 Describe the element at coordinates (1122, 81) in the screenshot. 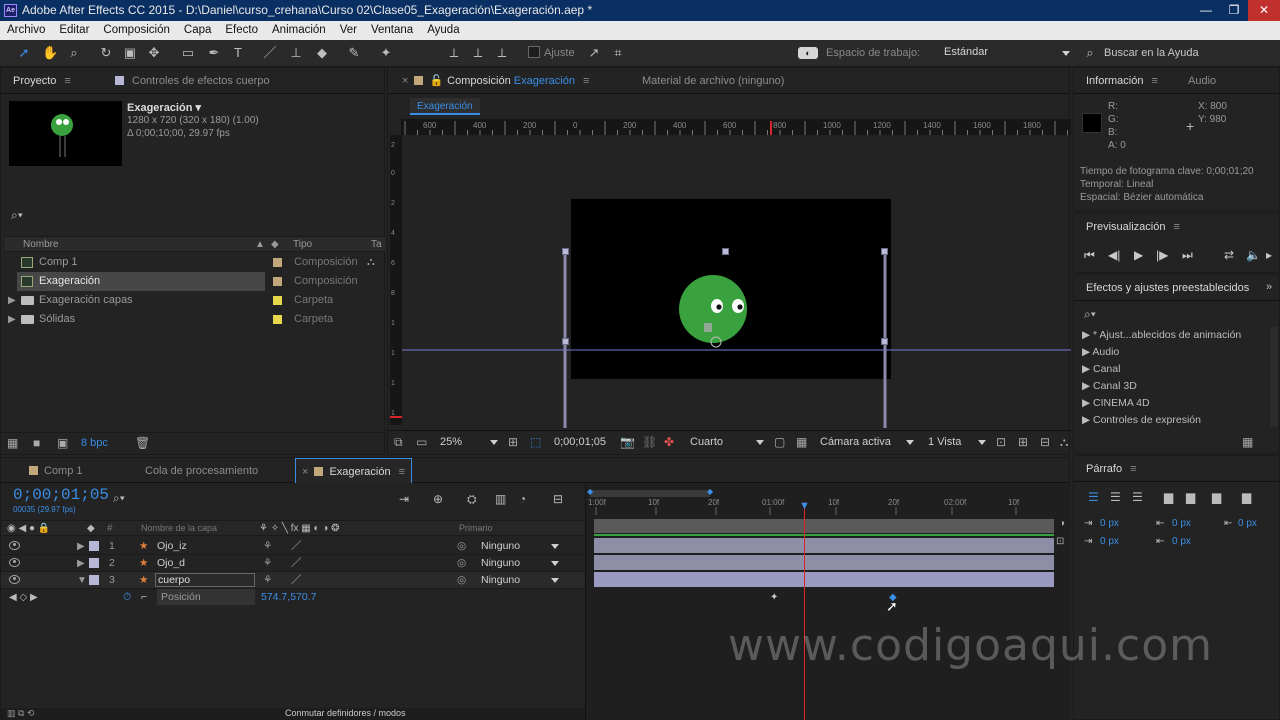

I see `tab-informacion: Información ≡` at that location.